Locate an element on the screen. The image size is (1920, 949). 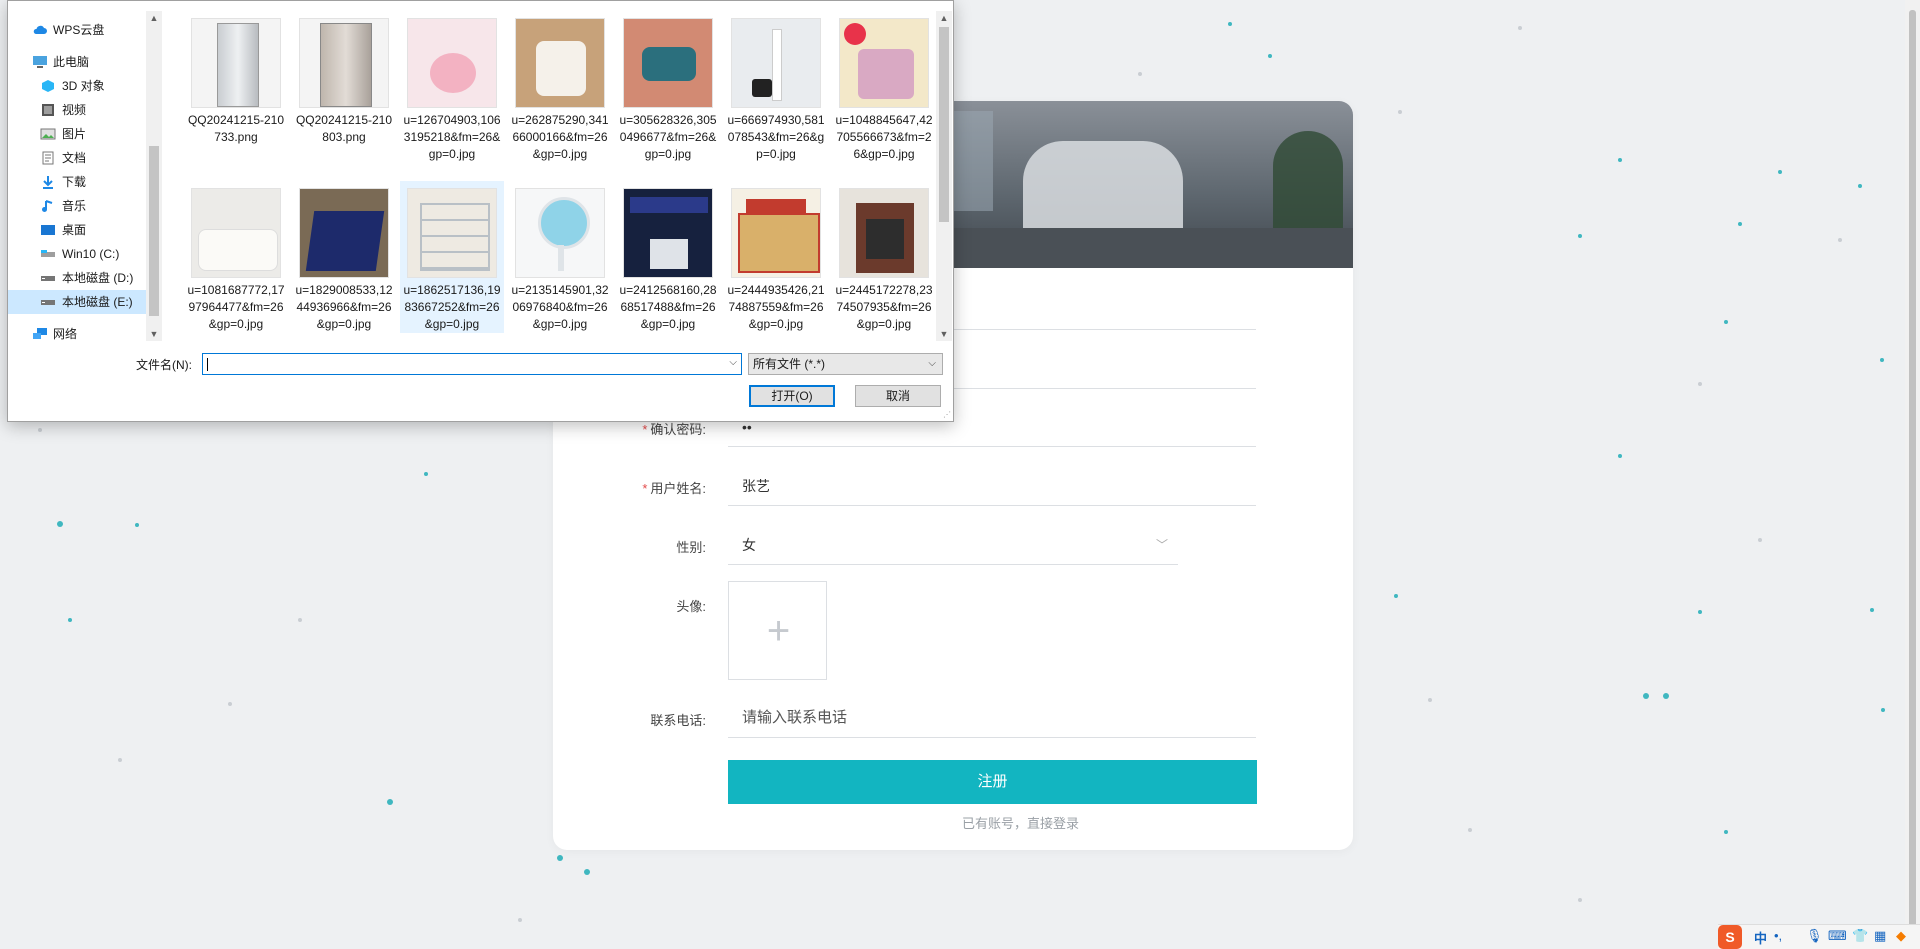
file-name: u=262875290,34166000166&fm=26&gp=0.jpg is located at coordinates (560, 137).